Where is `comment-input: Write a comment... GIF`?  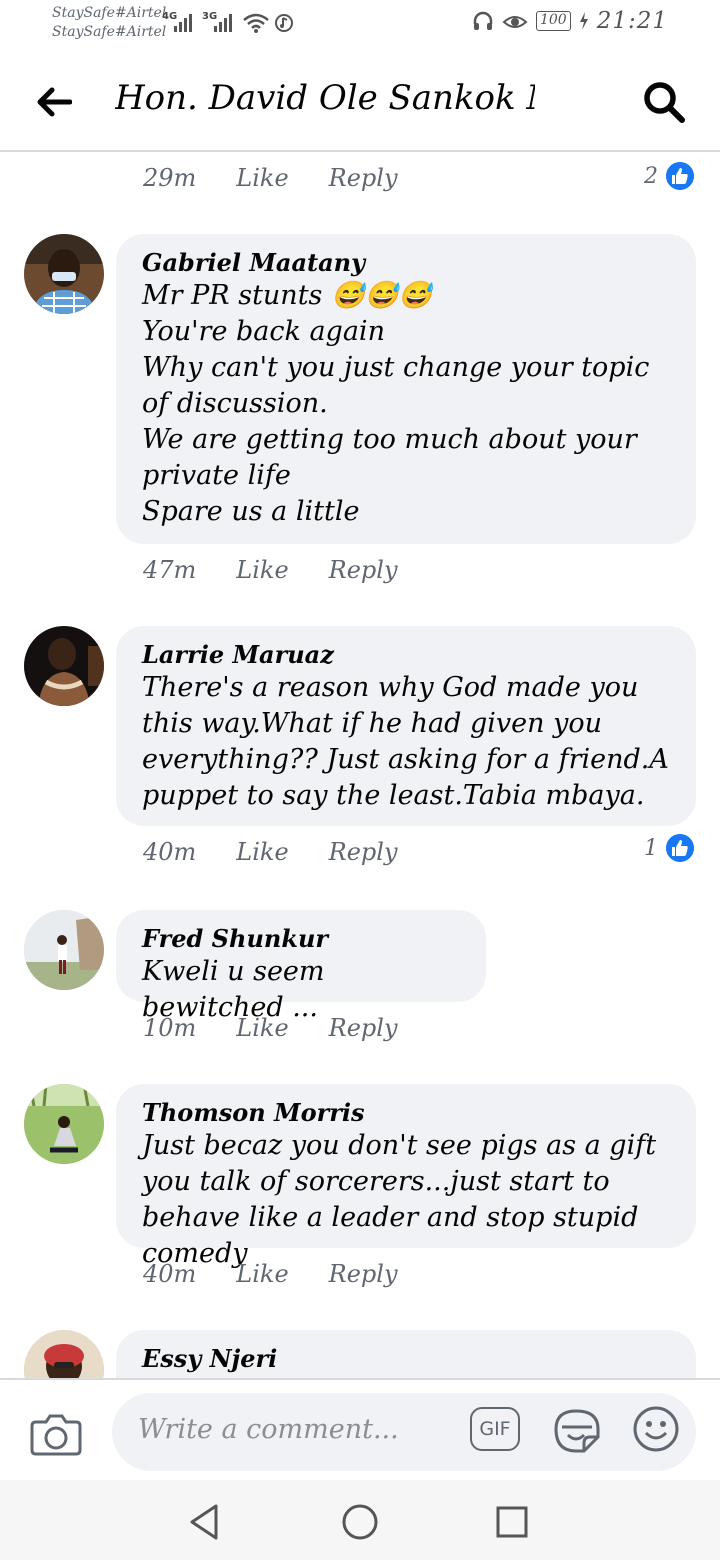
comment-input: Write a comment... GIF is located at coordinates (404, 1432).